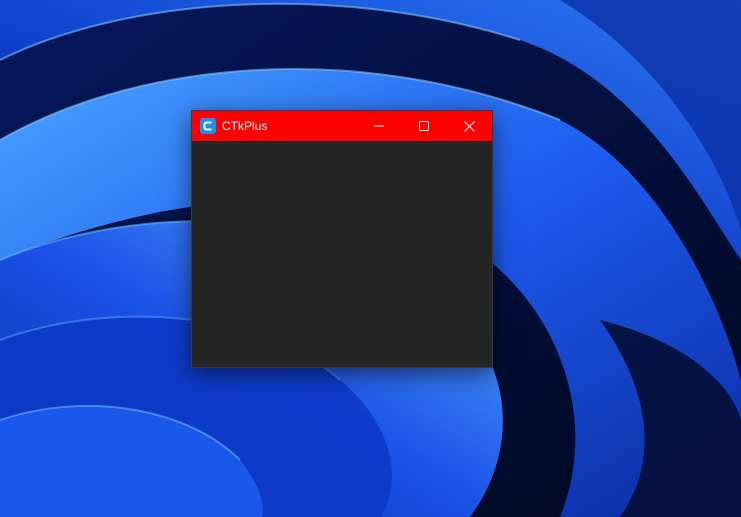  I want to click on close-button, so click(469, 126).